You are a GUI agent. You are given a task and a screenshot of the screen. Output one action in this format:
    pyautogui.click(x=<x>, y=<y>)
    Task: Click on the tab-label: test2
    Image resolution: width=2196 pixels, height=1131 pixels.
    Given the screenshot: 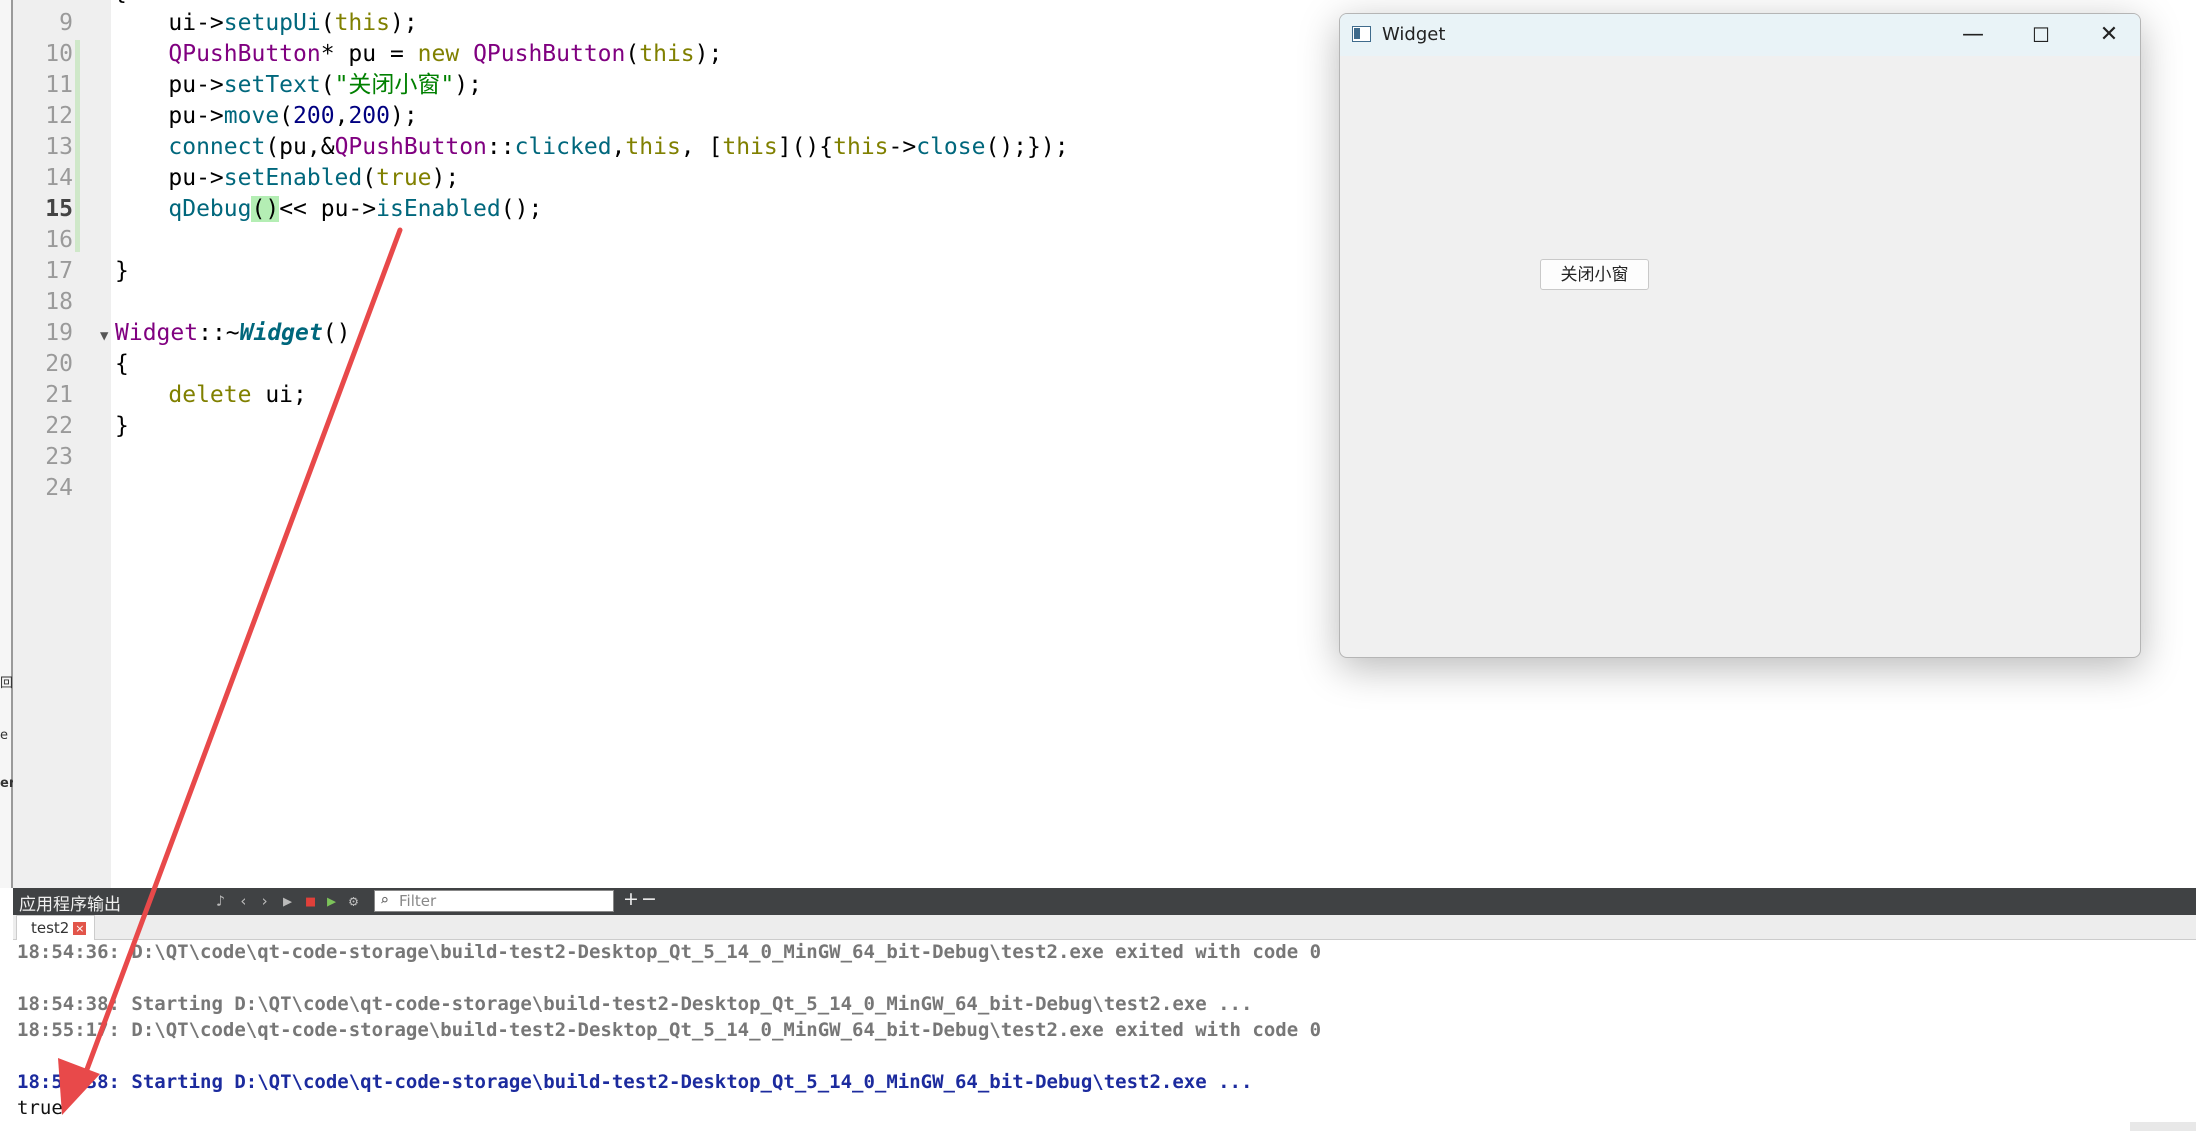 What is the action you would take?
    pyautogui.click(x=50, y=928)
    